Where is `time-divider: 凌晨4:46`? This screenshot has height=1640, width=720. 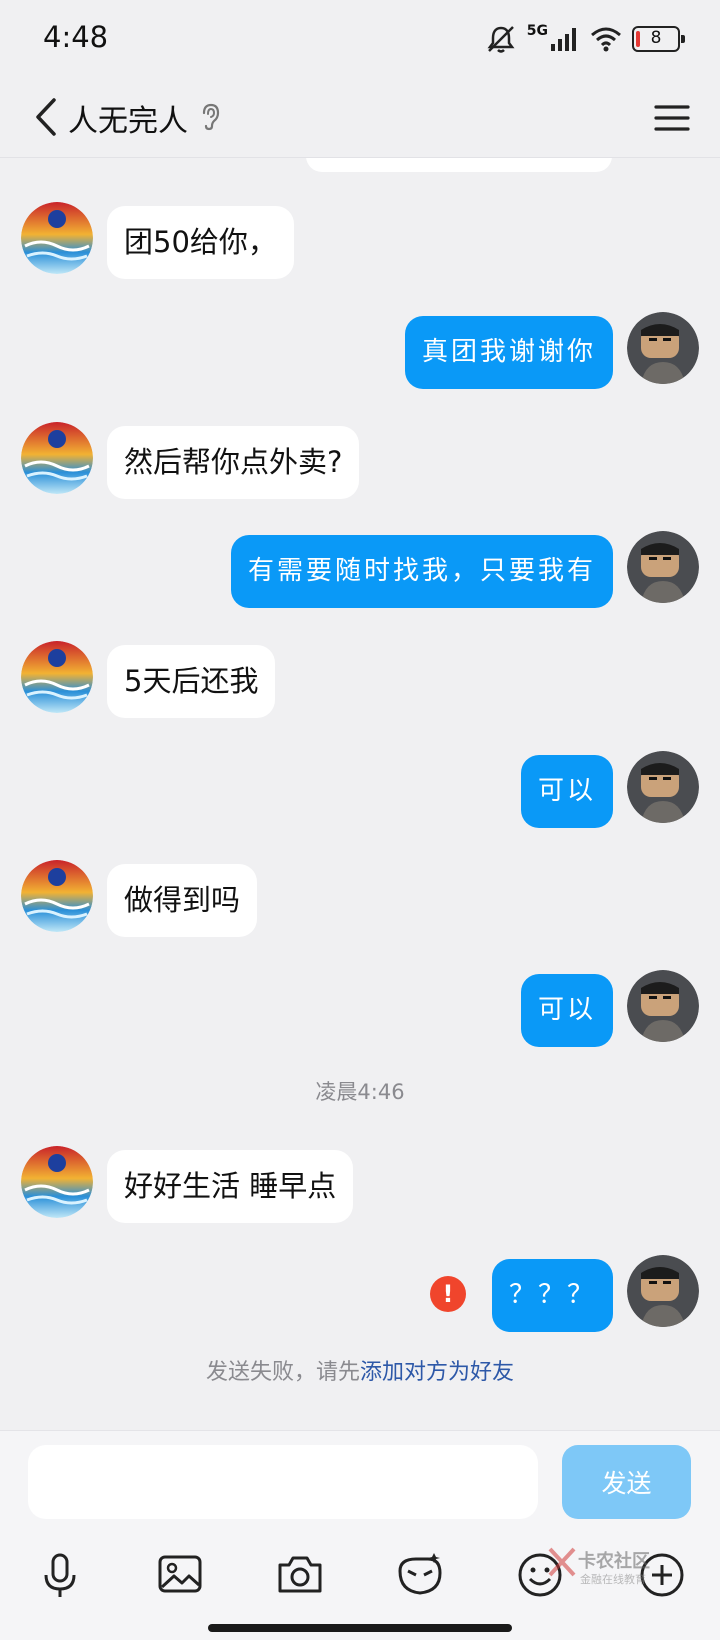
time-divider: 凌晨4:46 is located at coordinates (360, 1092).